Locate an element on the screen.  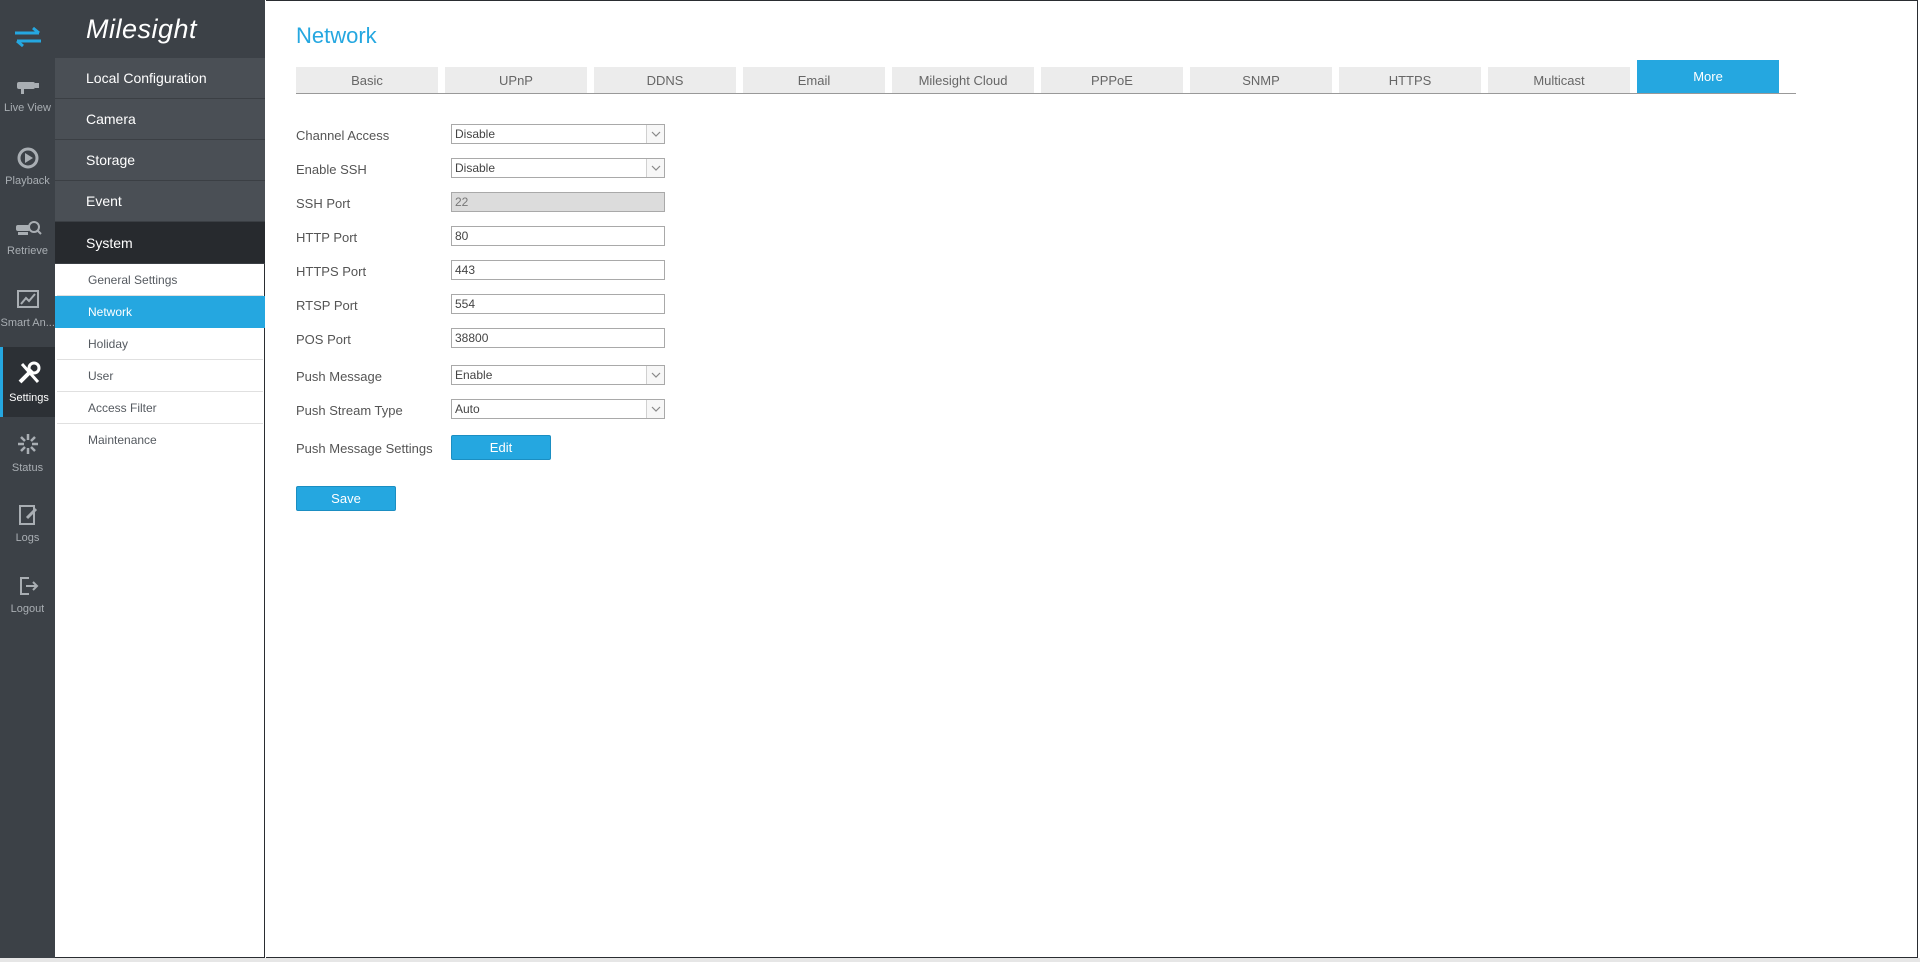
rail-playback: Playback is located at coordinates (27, 167).